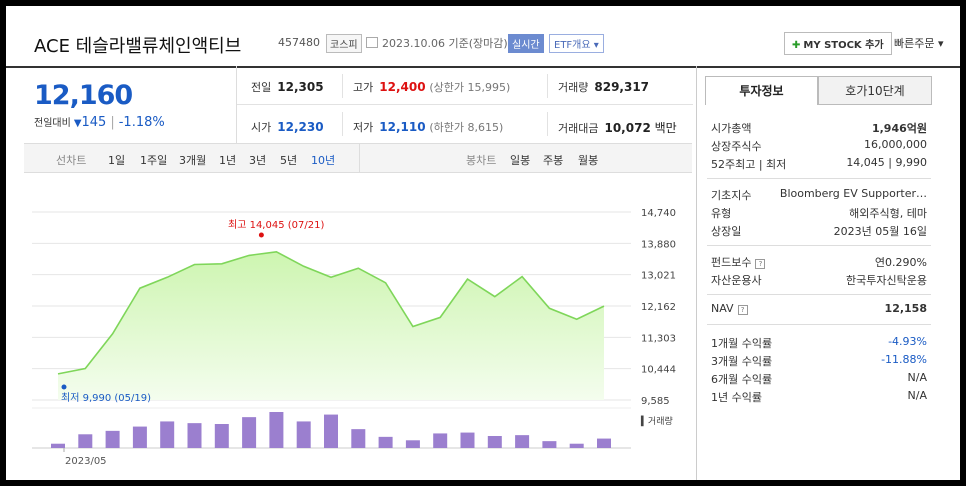 This screenshot has width=966, height=486. Describe the element at coordinates (658, 244) in the screenshot. I see `y-tick-label: 13,880` at that location.